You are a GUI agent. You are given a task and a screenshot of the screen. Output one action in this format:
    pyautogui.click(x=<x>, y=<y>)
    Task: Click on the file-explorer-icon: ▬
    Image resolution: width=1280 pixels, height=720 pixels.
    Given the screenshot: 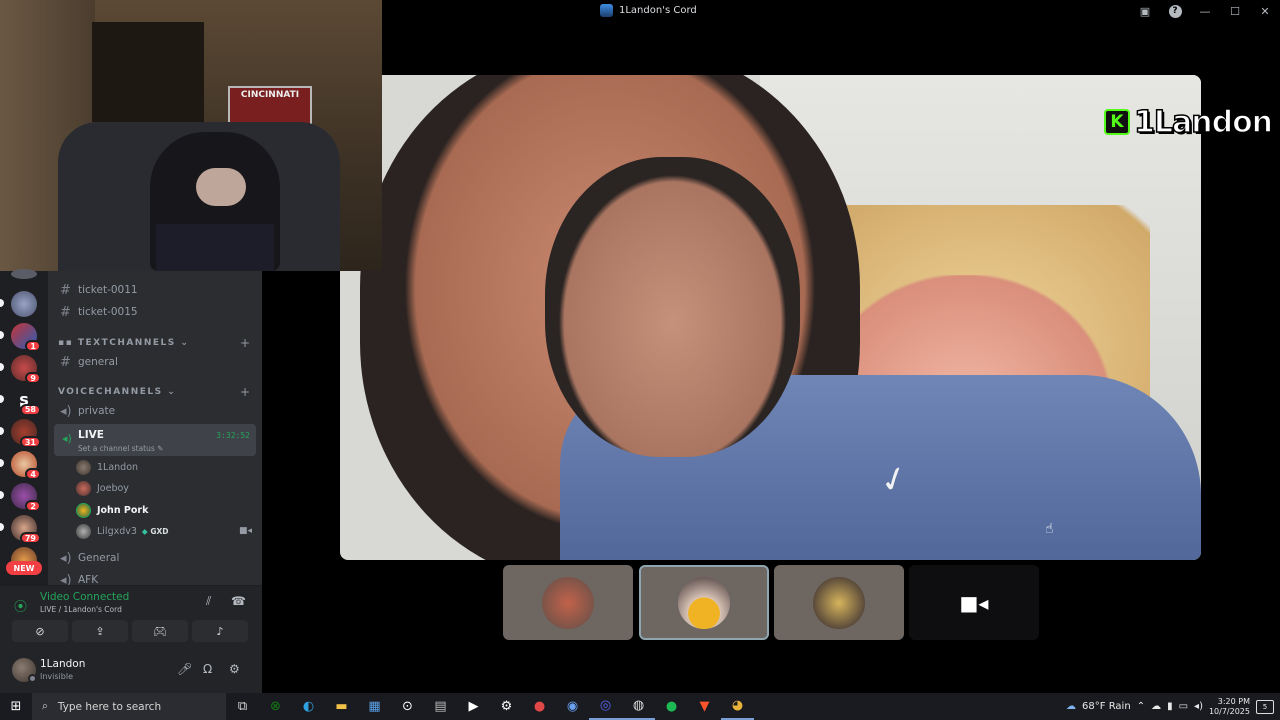 What is the action you would take?
    pyautogui.click(x=341, y=706)
    